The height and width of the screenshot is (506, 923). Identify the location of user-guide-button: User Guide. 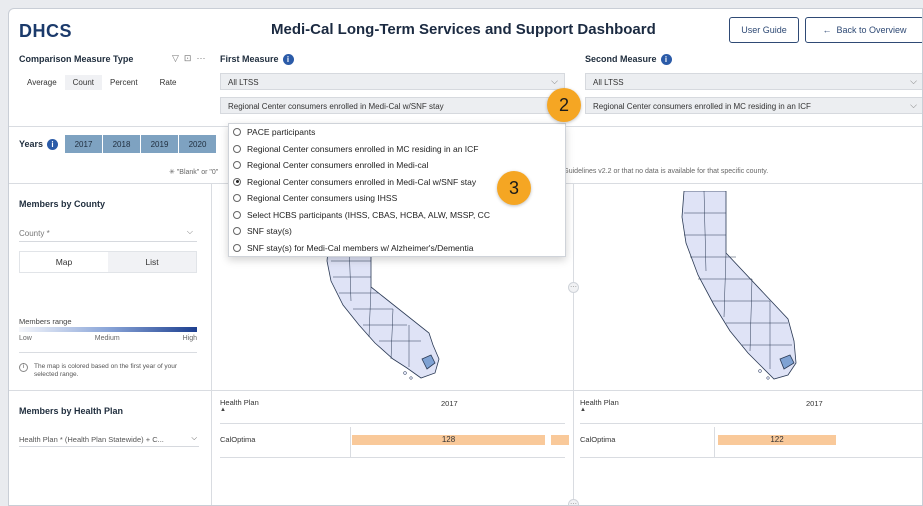
(764, 30).